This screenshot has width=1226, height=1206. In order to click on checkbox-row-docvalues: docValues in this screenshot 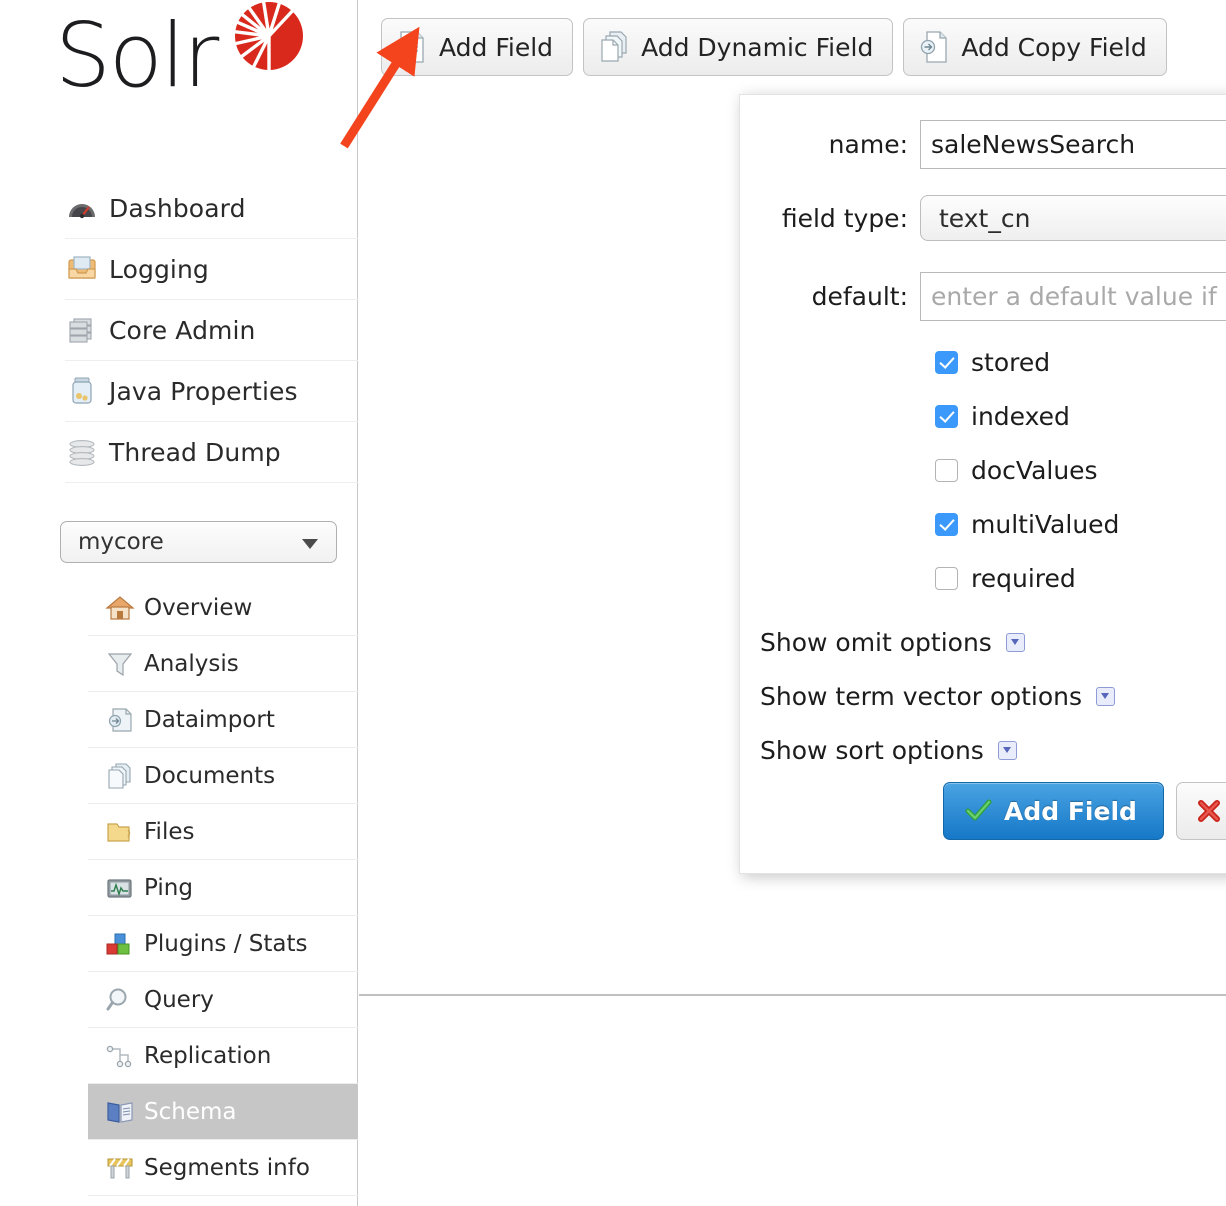, I will do `click(1027, 470)`.